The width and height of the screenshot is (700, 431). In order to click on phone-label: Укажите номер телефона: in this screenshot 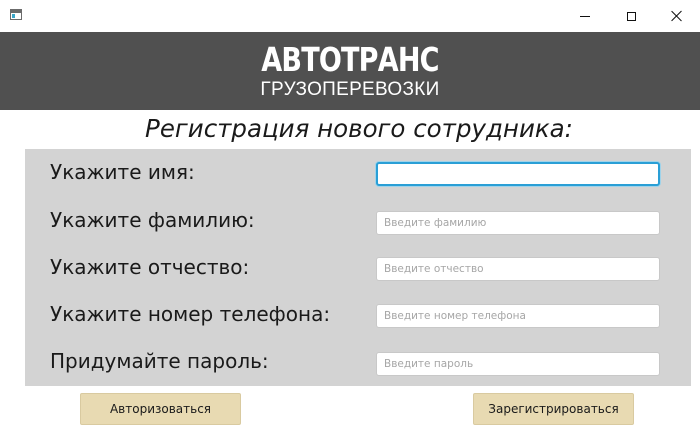, I will do `click(190, 314)`.